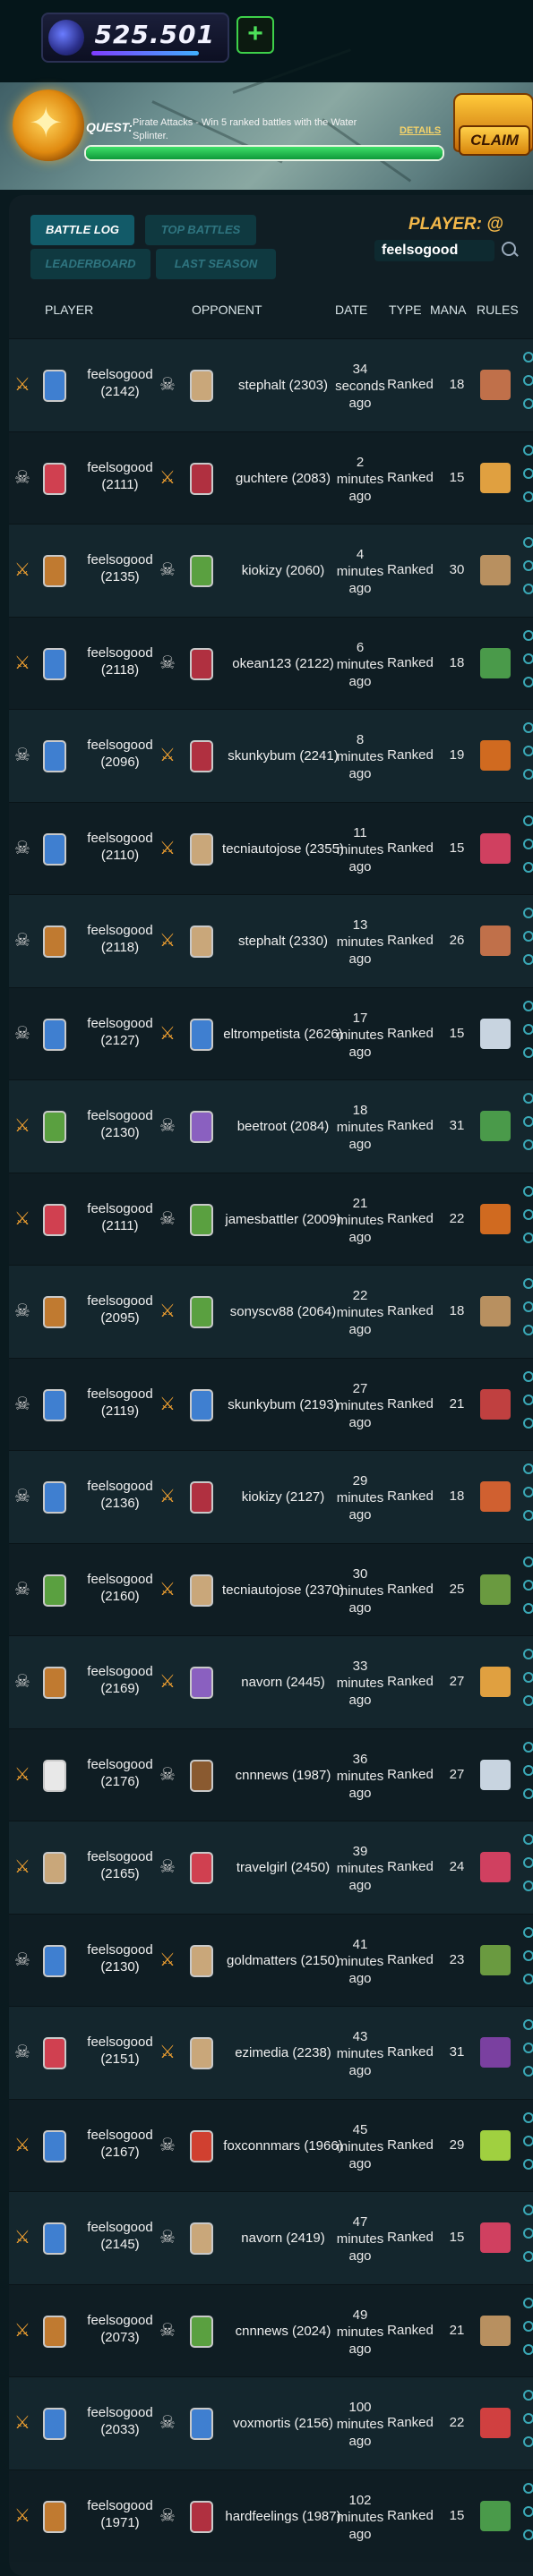 This screenshot has width=533, height=2576. What do you see at coordinates (283, 663) in the screenshot?
I see `opponent-name: okean123 (2122)` at bounding box center [283, 663].